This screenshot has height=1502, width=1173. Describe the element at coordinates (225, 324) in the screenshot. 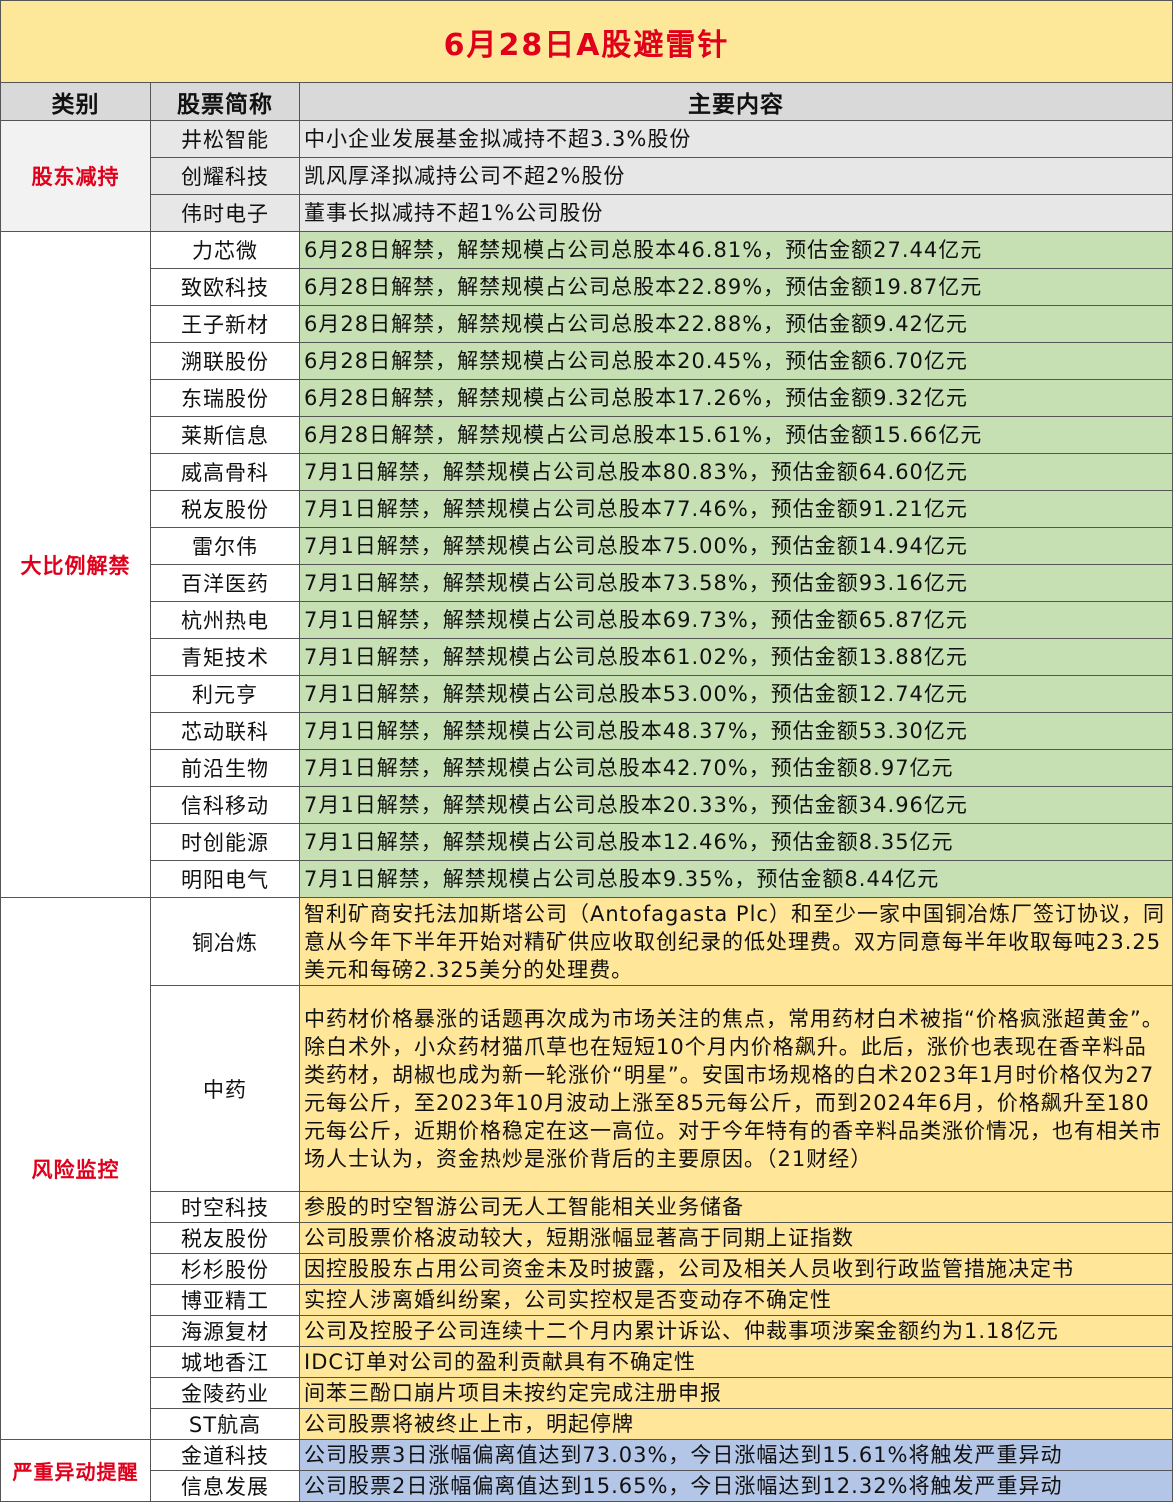

I see `stock-name: 王子新材` at that location.